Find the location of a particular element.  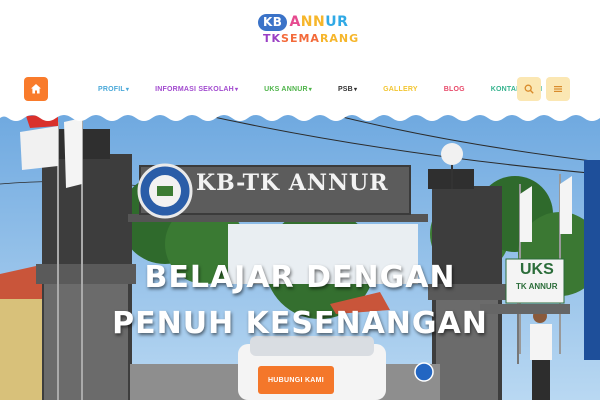

nav-item-label: GALLERY is located at coordinates (400, 89).